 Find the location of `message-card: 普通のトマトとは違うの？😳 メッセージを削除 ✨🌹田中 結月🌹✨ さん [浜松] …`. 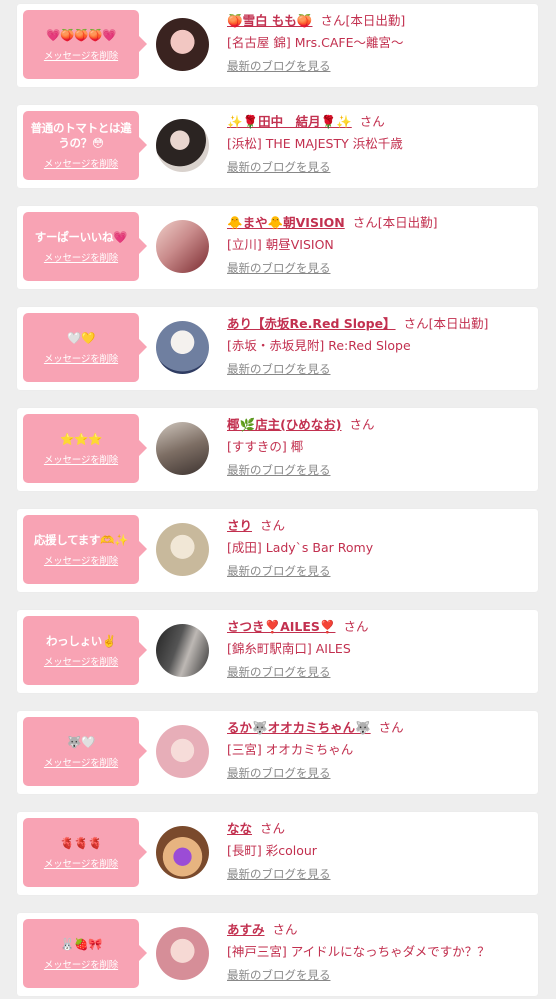

message-card: 普通のトマトとは違うの？😳 メッセージを削除 ✨🌹田中 結月🌹✨ さん [浜松] … is located at coordinates (277, 146).